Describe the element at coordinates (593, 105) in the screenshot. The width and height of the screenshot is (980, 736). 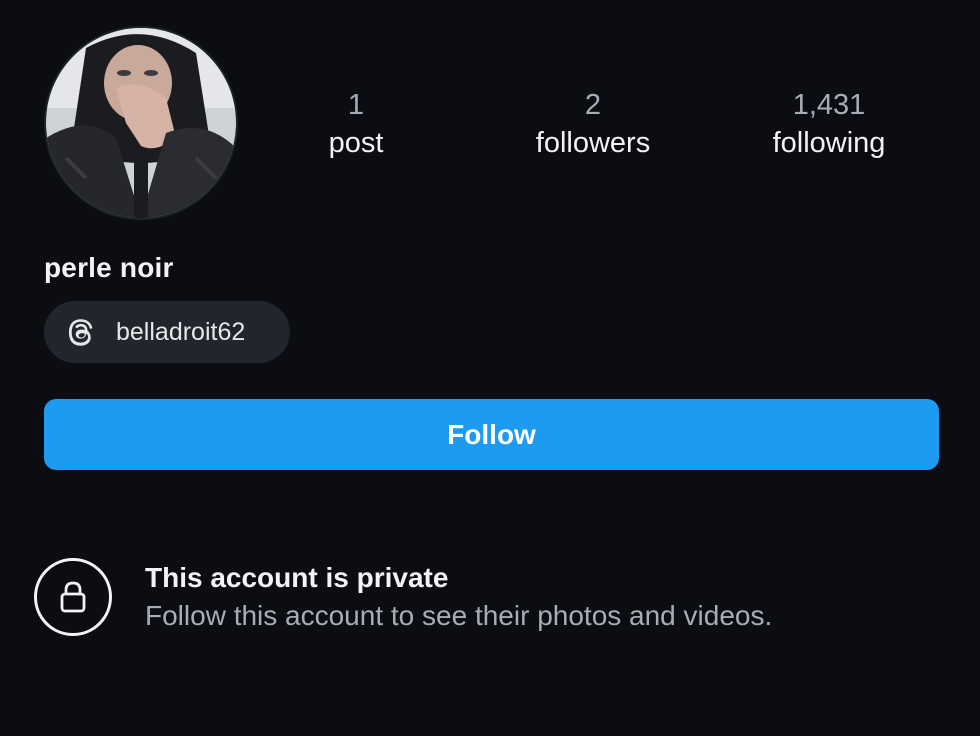
I see `followers-count: 2` at that location.